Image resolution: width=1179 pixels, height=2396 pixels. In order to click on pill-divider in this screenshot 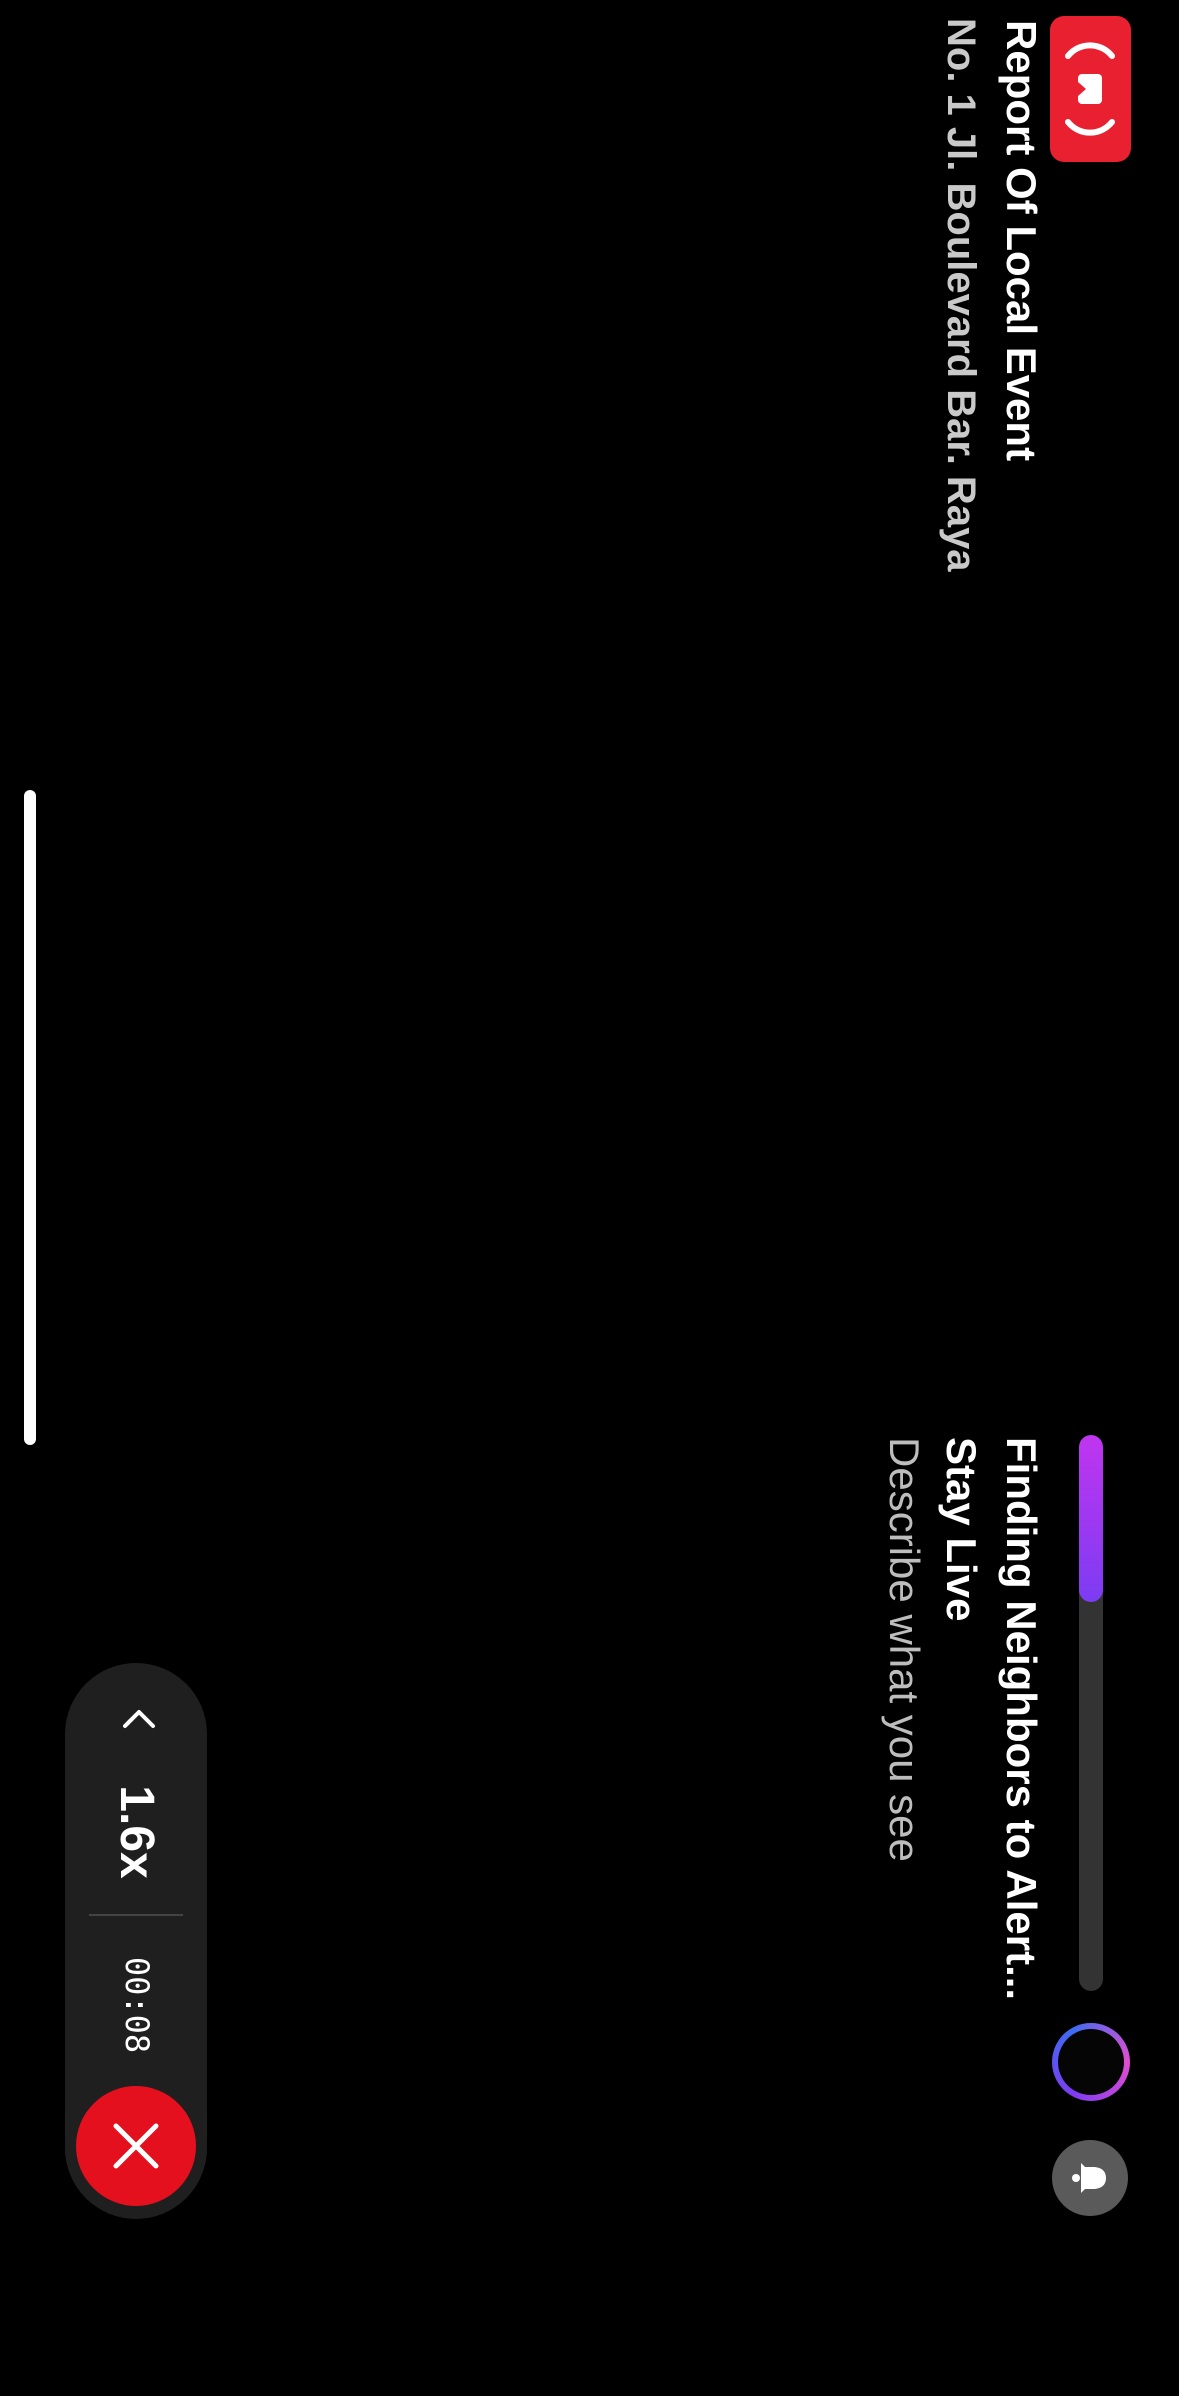, I will do `click(136, 1915)`.